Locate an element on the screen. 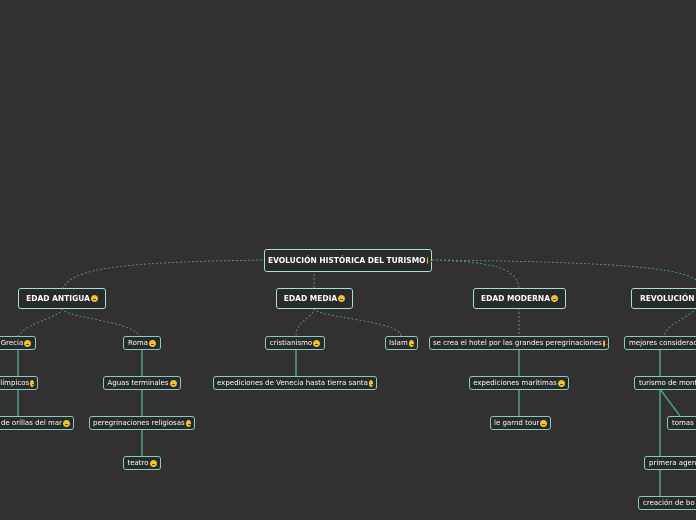 The image size is (696, 520). node-juegos-olimpicos: olímpicos is located at coordinates (19, 383).